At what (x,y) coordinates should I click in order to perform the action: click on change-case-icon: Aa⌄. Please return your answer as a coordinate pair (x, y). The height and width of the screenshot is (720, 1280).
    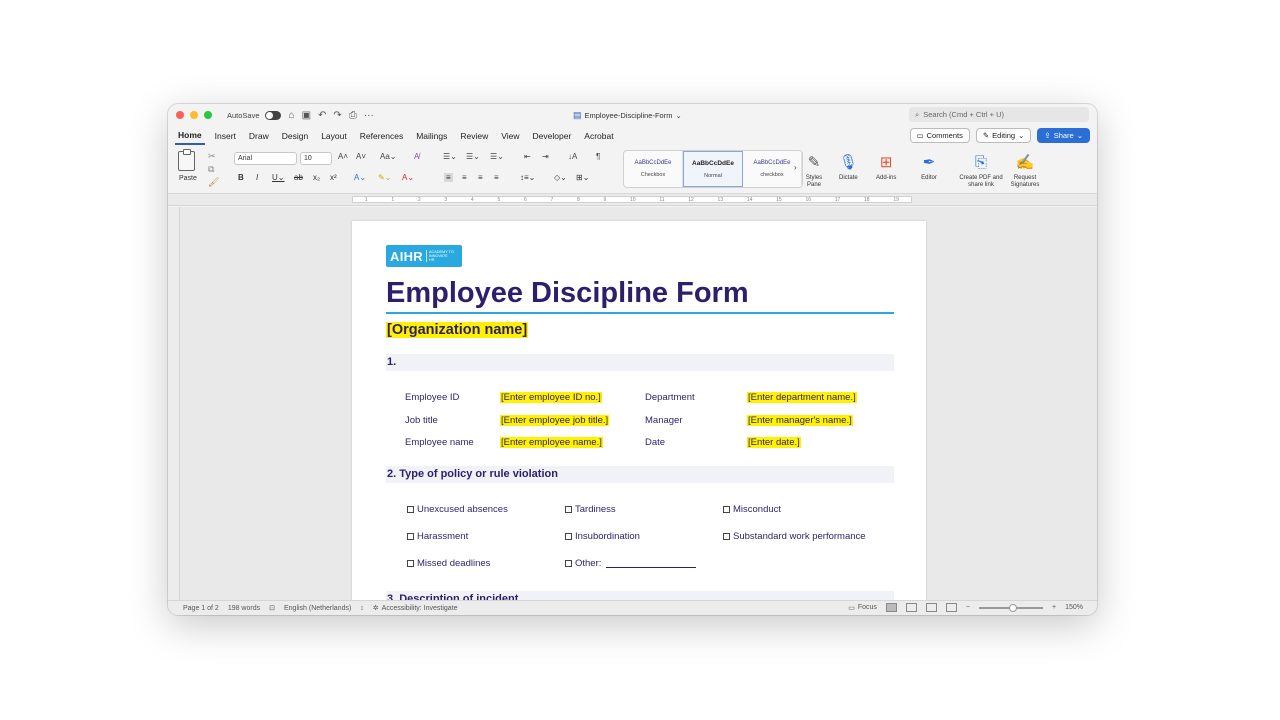
    Looking at the image, I should click on (388, 156).